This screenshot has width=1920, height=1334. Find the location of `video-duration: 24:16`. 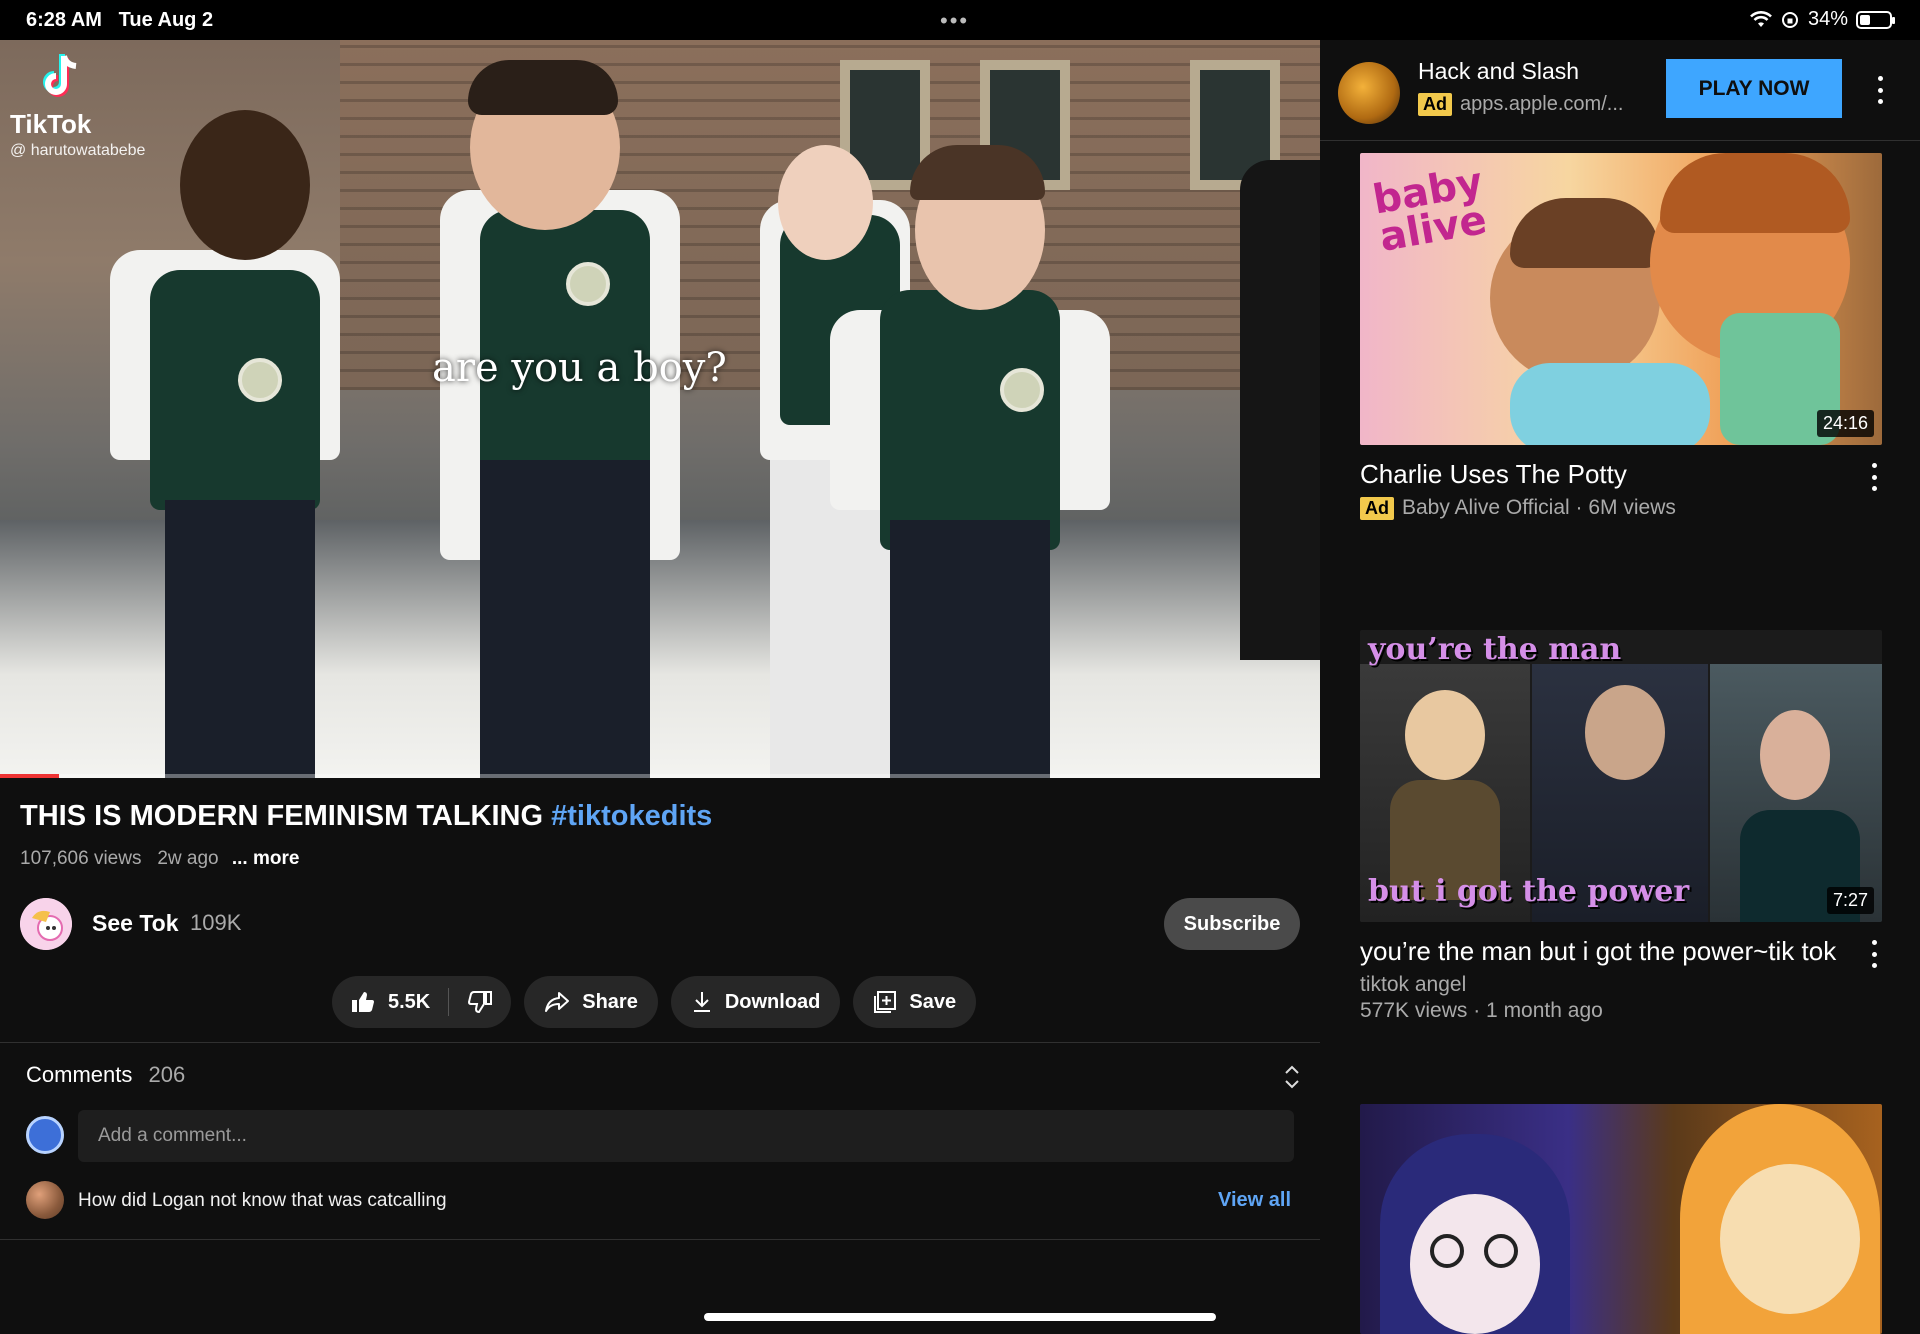

video-duration: 24:16 is located at coordinates (1845, 423).